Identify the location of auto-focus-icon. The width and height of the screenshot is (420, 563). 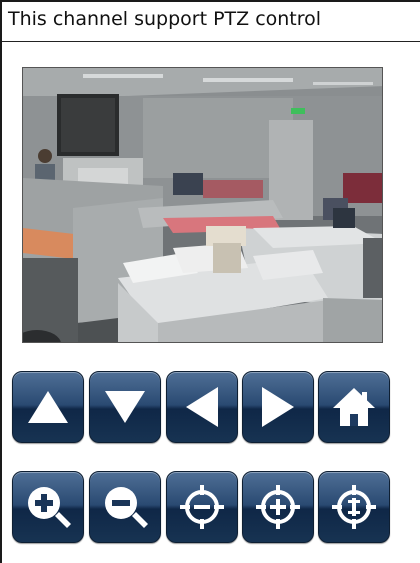
(354, 507).